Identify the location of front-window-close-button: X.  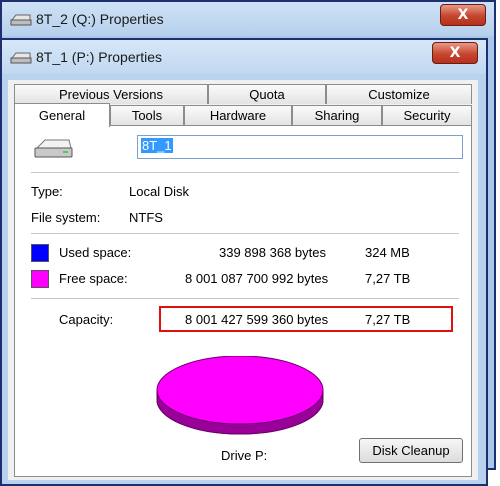
(455, 53).